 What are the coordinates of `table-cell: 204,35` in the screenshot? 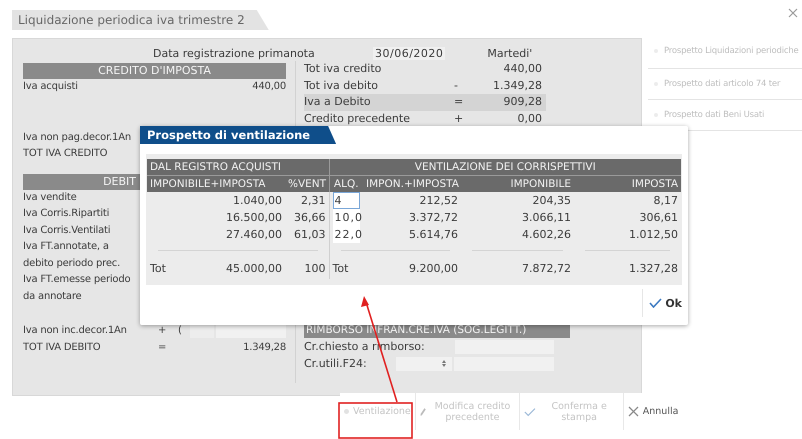 It's located at (517, 200).